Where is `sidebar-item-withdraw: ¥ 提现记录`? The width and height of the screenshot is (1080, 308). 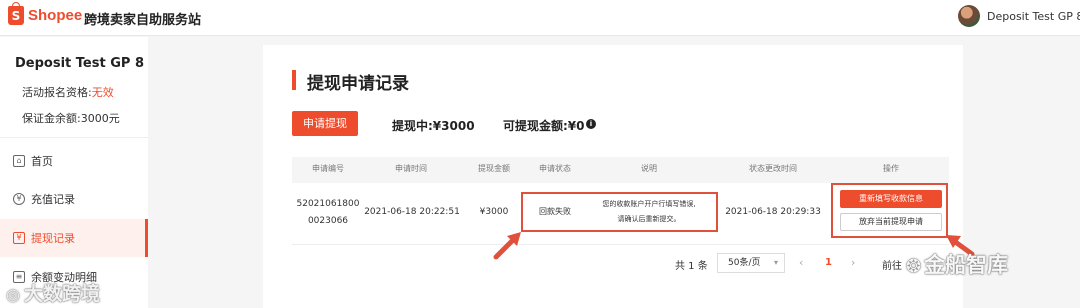 sidebar-item-withdraw: ¥ 提现记录 is located at coordinates (74, 238).